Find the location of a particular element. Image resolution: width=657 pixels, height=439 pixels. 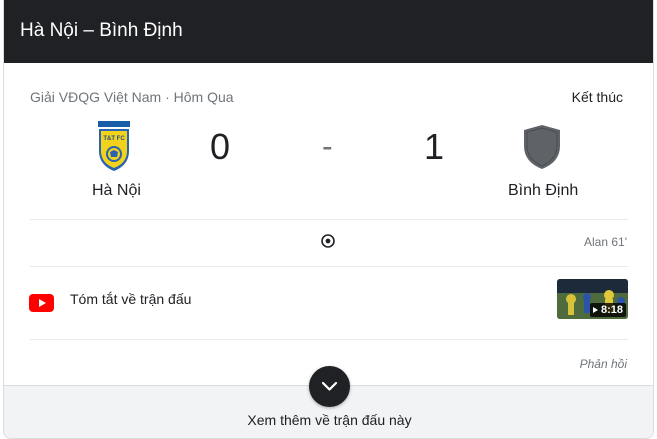

competition-date: Giải VĐQG Việt Nam · Hôm Qua is located at coordinates (132, 97).